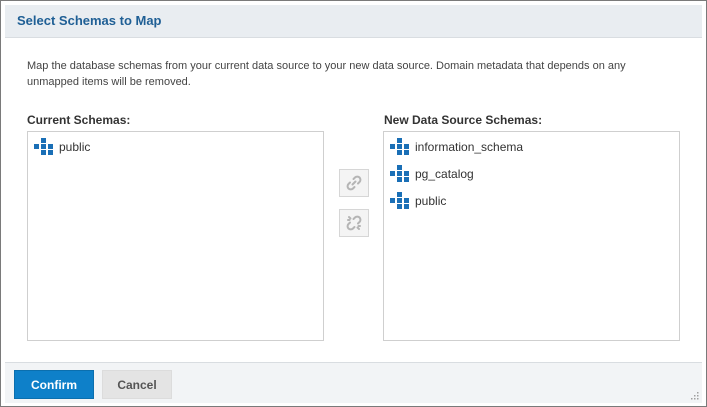 The height and width of the screenshot is (407, 707). What do you see at coordinates (531, 173) in the screenshot?
I see `new-schema-item-pg-catalog: pg_catalog` at bounding box center [531, 173].